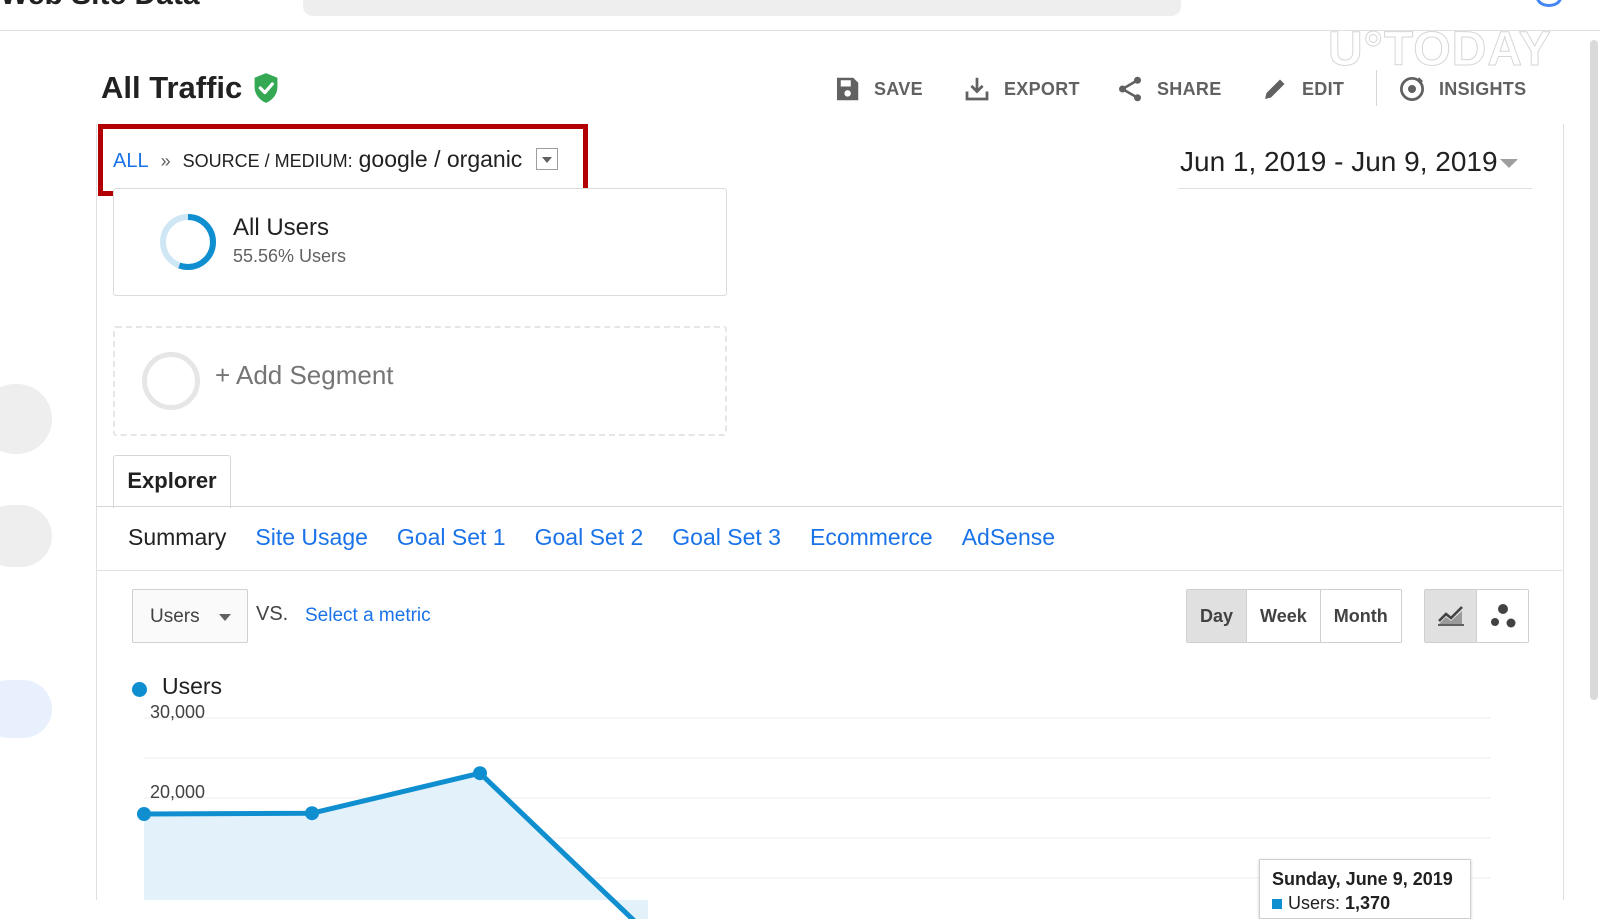 This screenshot has height=919, width=1600. I want to click on edit-label: EDIT, so click(1323, 88).